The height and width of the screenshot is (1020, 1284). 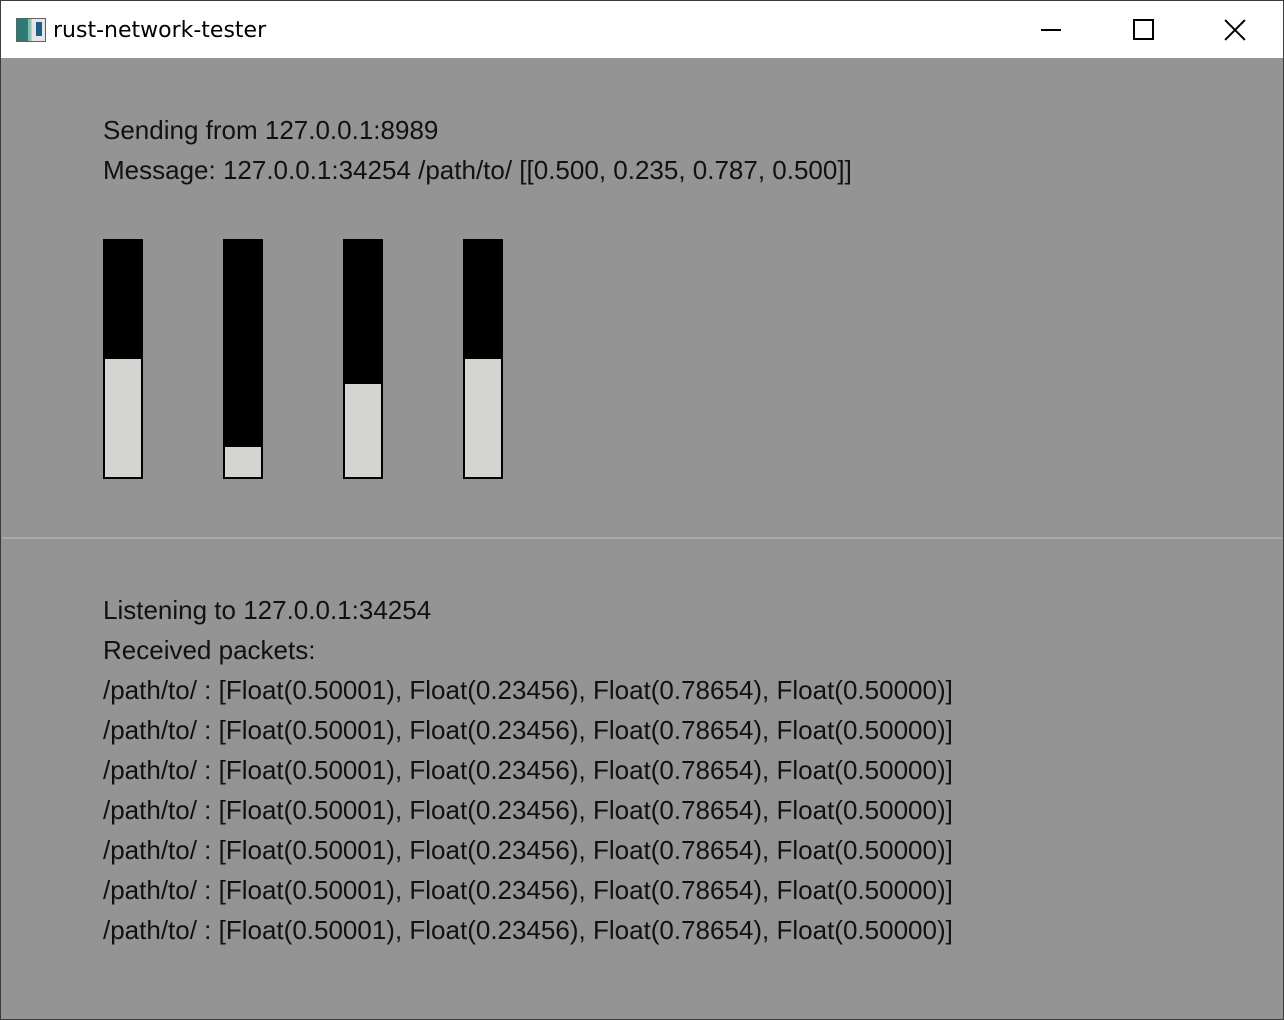 I want to click on minimize-icon, so click(x=1051, y=29).